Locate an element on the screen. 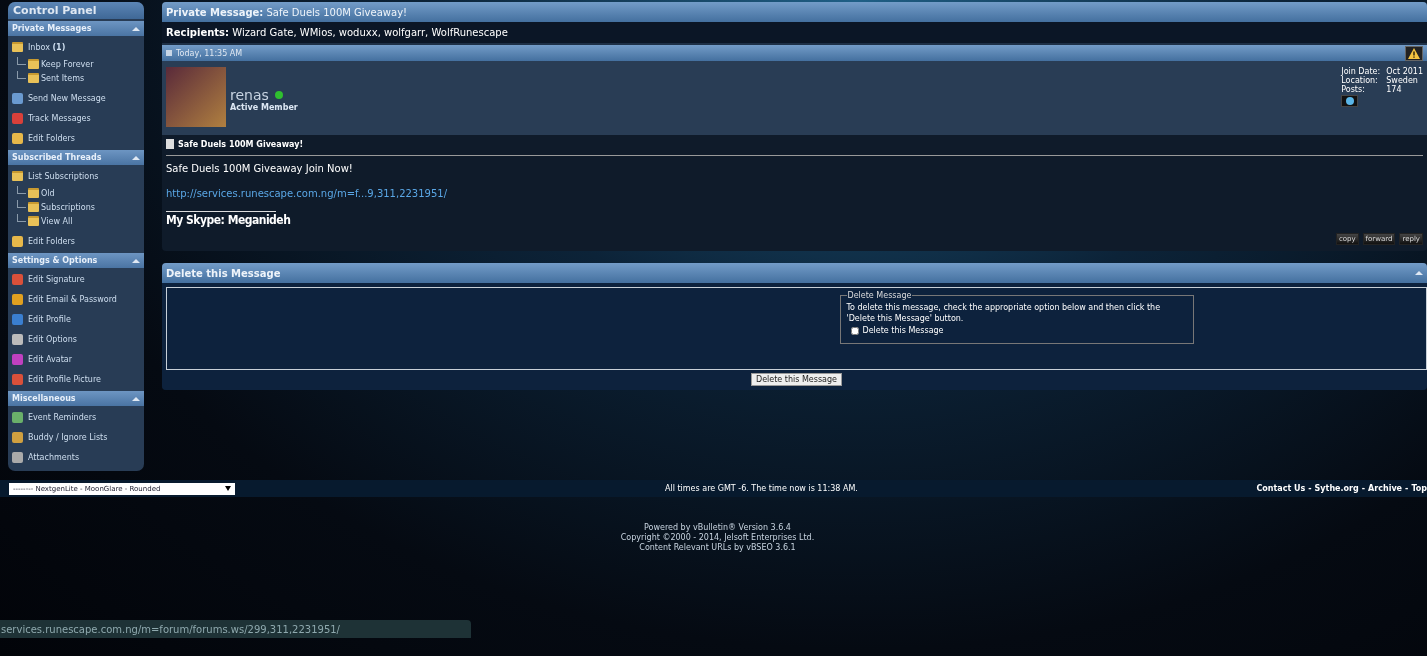 The image size is (1427, 656). sidebar-link: Edit Profile Picture is located at coordinates (78, 379).